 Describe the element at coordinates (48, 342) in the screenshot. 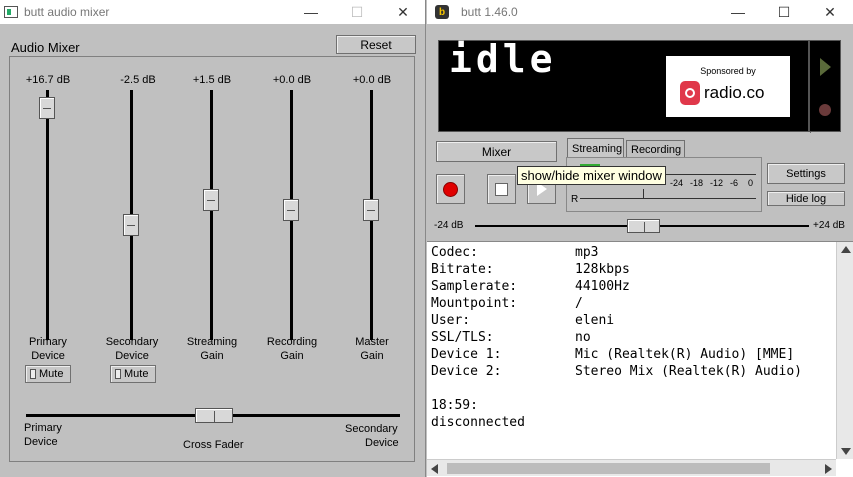

I see `channel-label: Primary` at that location.